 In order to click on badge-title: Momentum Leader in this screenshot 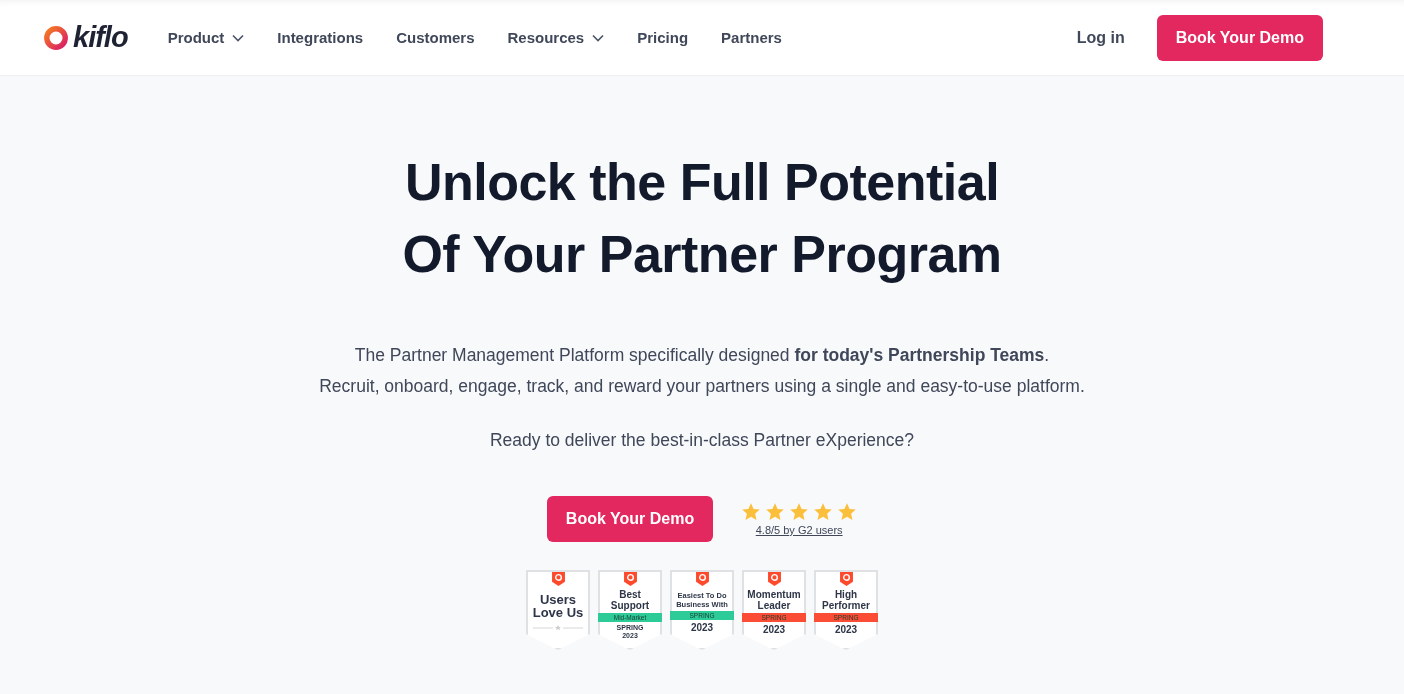, I will do `click(774, 600)`.